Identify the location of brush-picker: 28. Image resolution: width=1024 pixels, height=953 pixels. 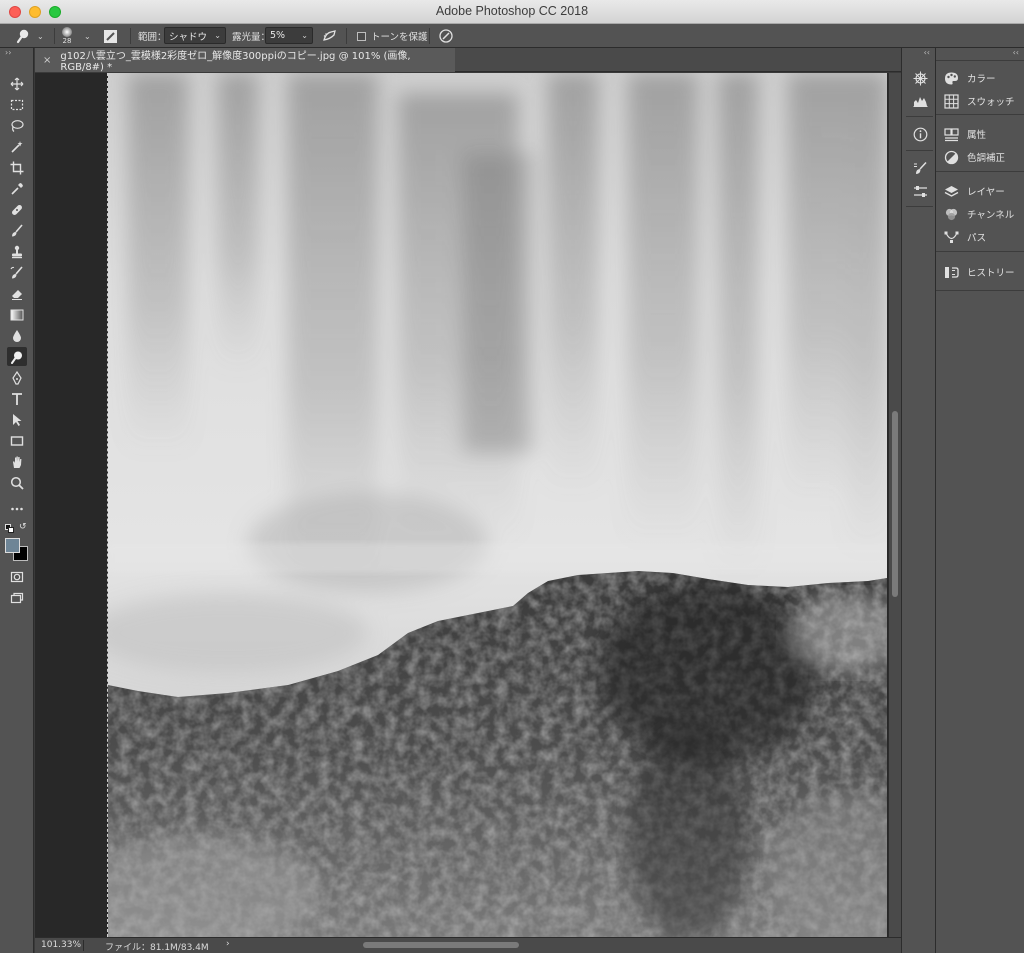
(67, 36).